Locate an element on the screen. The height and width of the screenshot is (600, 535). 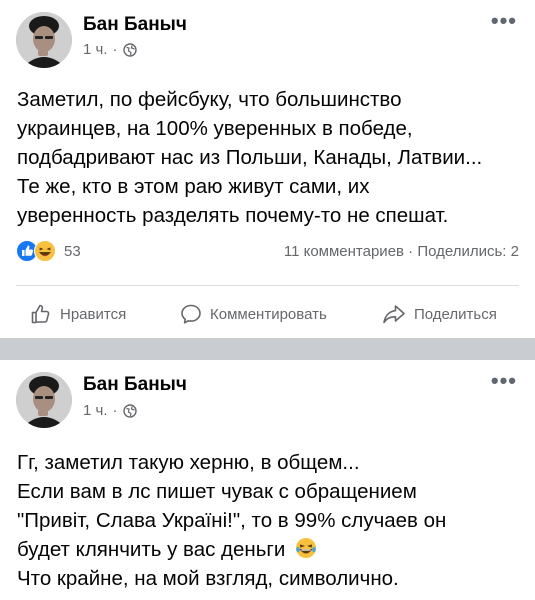
share-button: Поделиться is located at coordinates (439, 314).